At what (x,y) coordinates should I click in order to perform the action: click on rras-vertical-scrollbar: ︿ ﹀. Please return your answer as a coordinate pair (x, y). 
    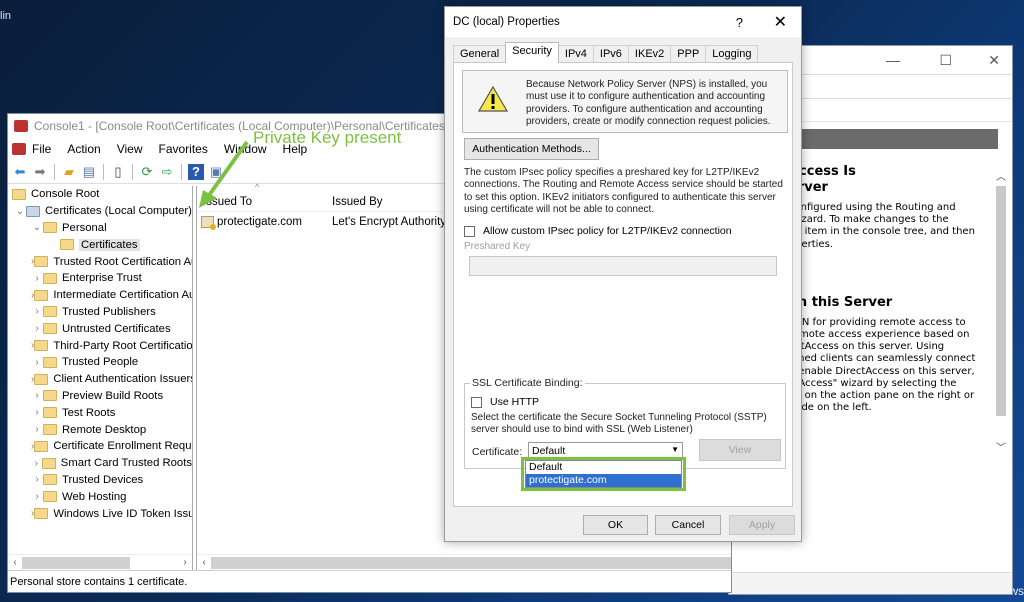
    Looking at the image, I should click on (1001, 311).